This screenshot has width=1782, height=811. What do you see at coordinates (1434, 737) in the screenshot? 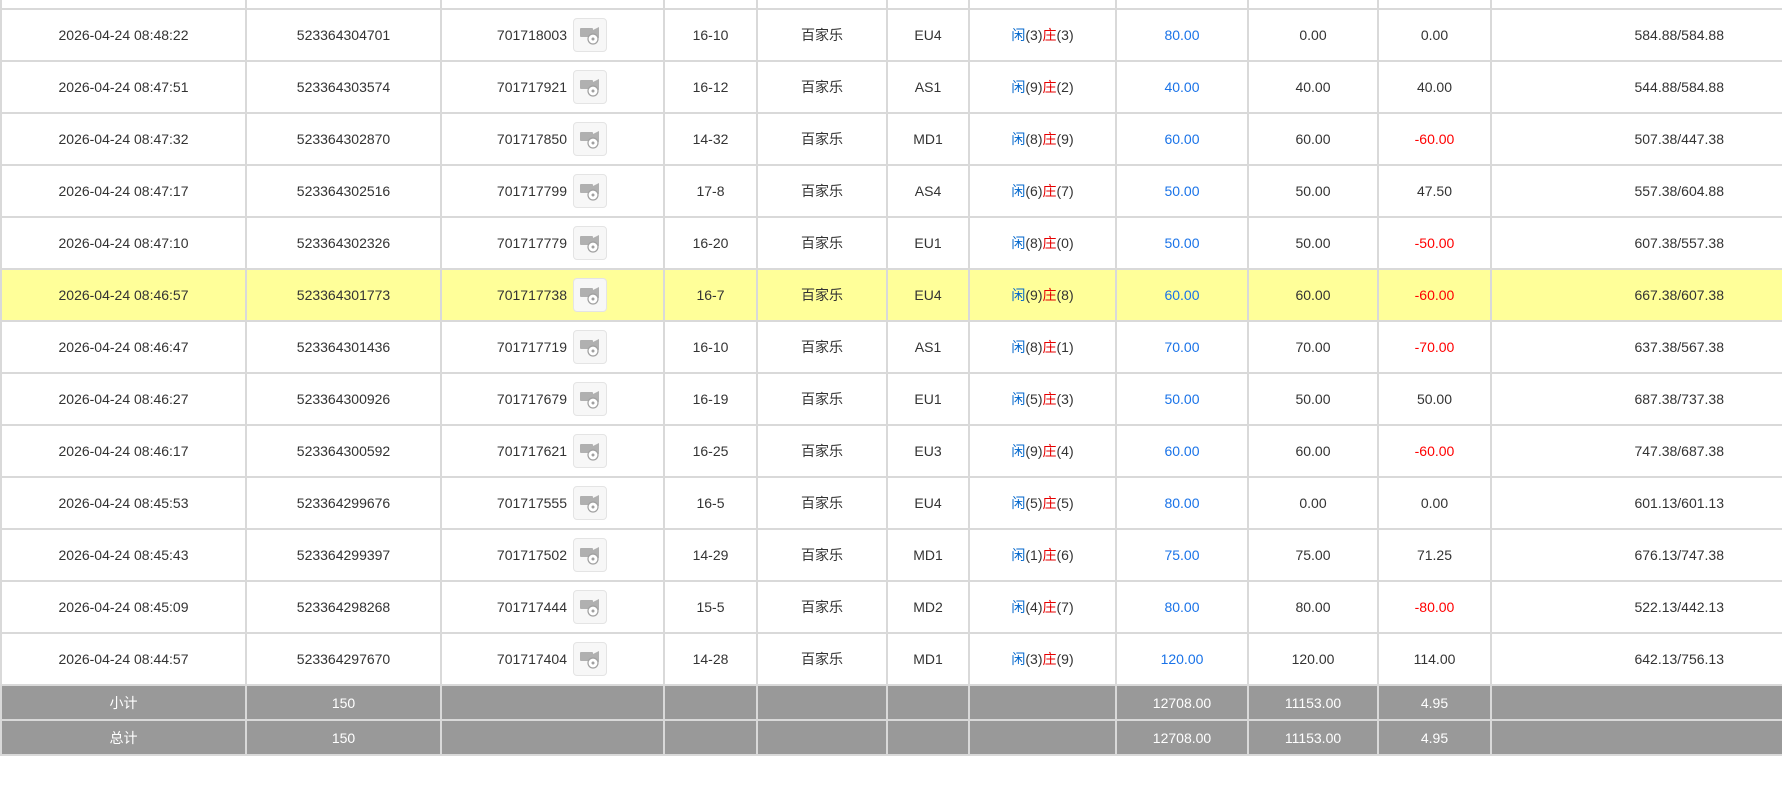
I see `total-win: 4.95` at bounding box center [1434, 737].